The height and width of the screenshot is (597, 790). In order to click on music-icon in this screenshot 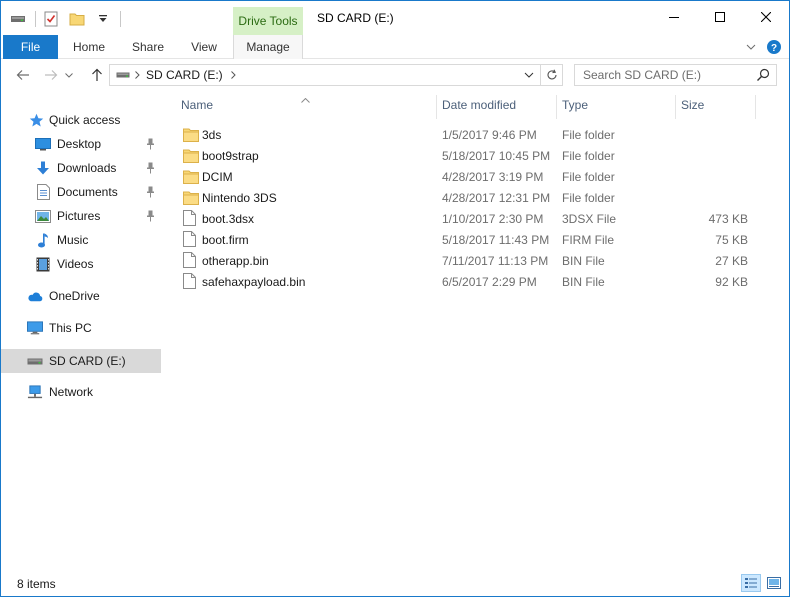, I will do `click(43, 240)`.